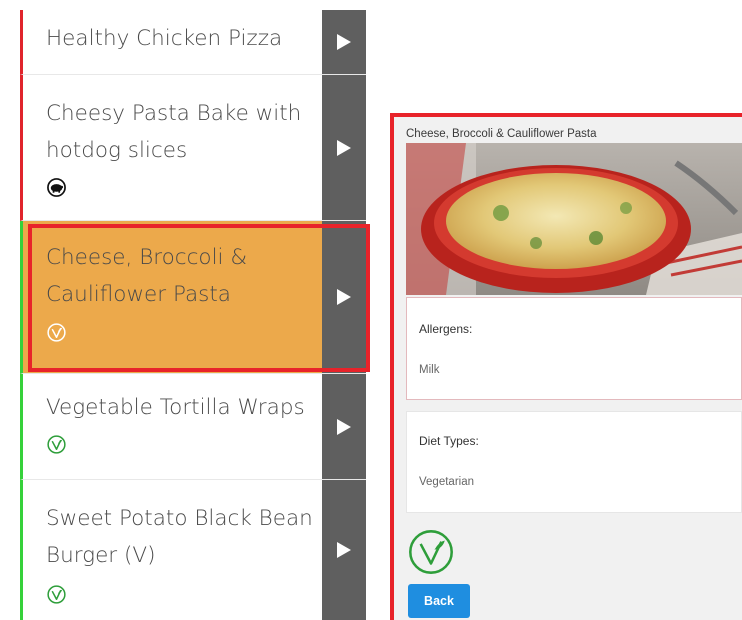 The width and height of the screenshot is (742, 620). Describe the element at coordinates (574, 219) in the screenshot. I see `dish-photo` at that location.